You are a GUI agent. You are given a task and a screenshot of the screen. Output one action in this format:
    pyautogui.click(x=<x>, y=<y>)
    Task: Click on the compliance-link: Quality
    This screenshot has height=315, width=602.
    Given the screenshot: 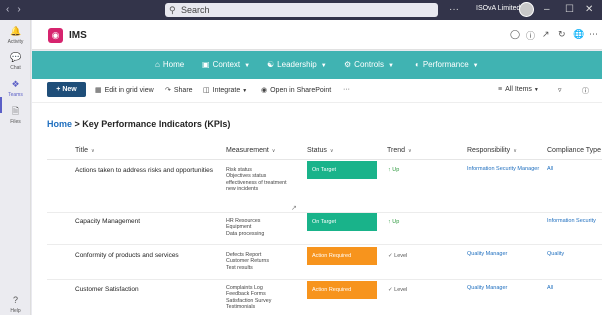 What is the action you would take?
    pyautogui.click(x=555, y=254)
    